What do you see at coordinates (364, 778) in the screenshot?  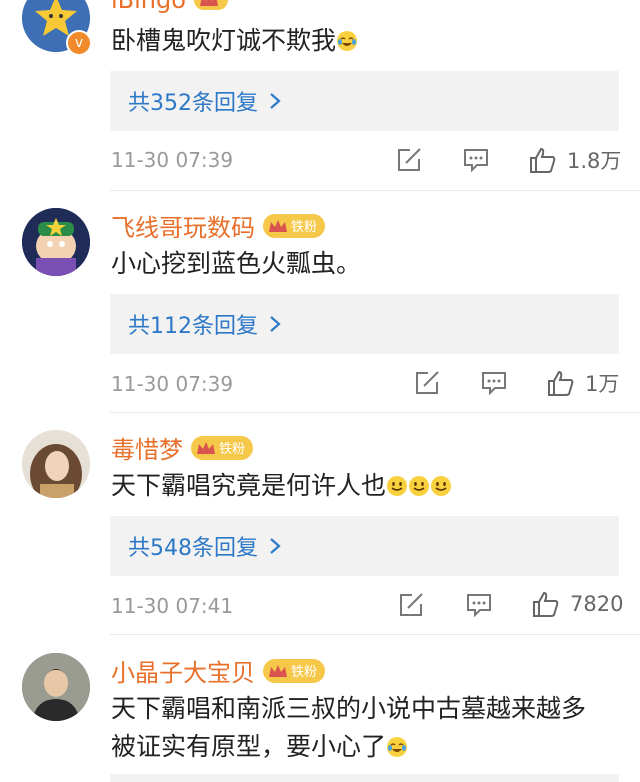 I see `replies-box-partial` at bounding box center [364, 778].